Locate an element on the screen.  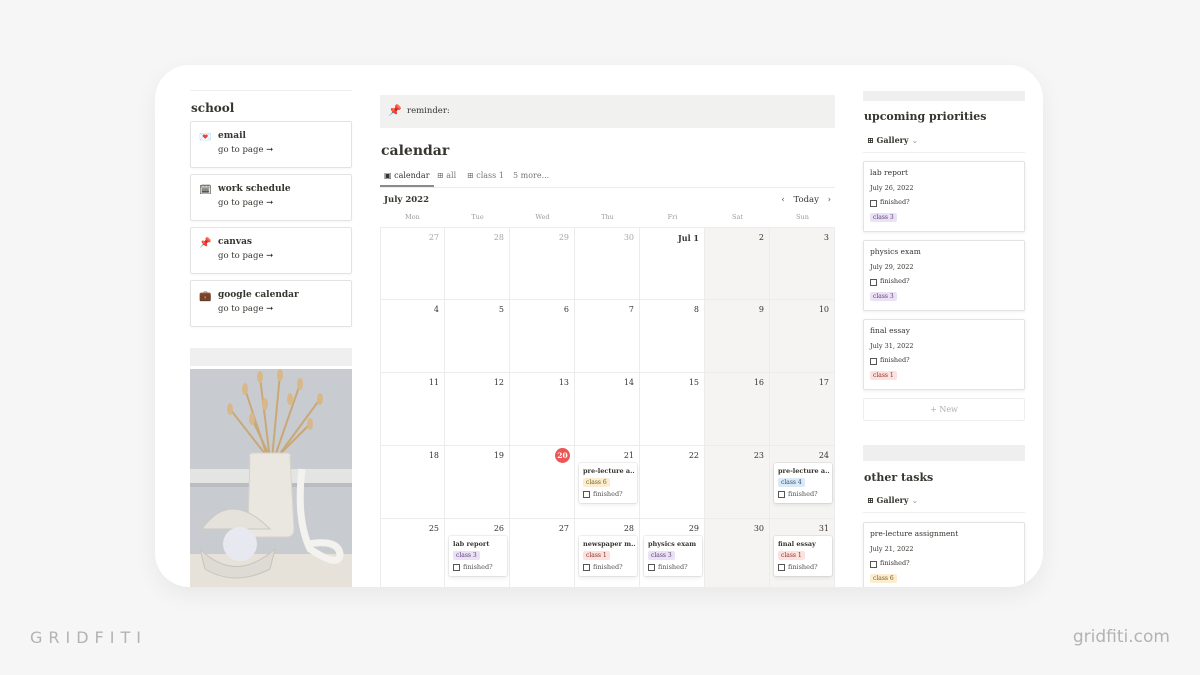
class-tag: class 6 is located at coordinates (596, 482).